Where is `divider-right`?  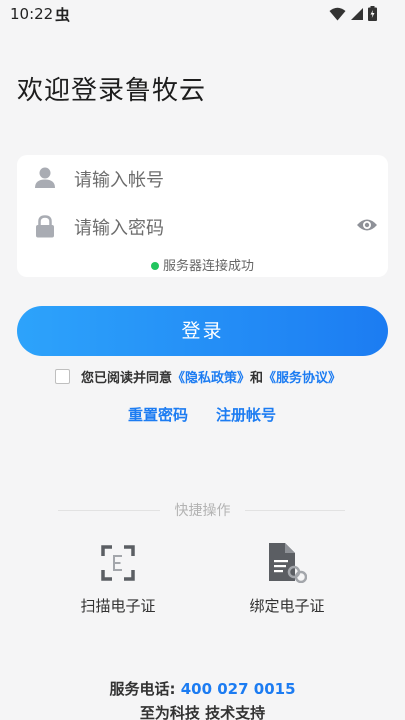
divider-right is located at coordinates (295, 510).